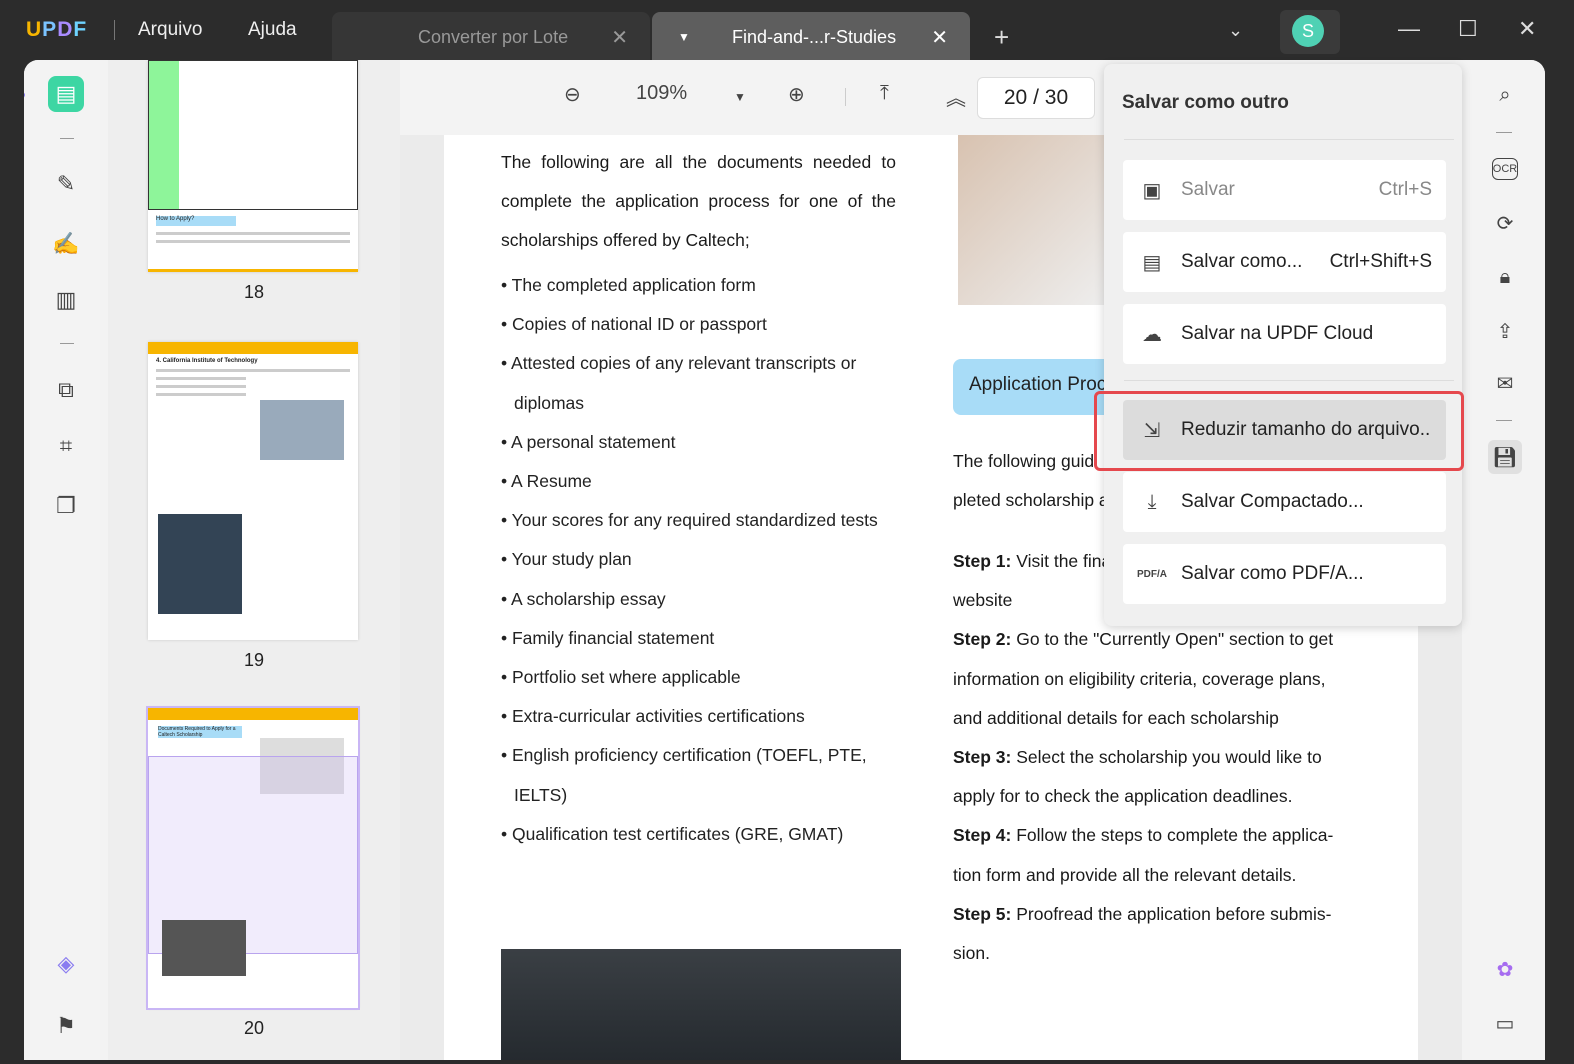 The width and height of the screenshot is (1574, 1064). Describe the element at coordinates (1468, 29) in the screenshot. I see `maximize-icon: ☐` at that location.